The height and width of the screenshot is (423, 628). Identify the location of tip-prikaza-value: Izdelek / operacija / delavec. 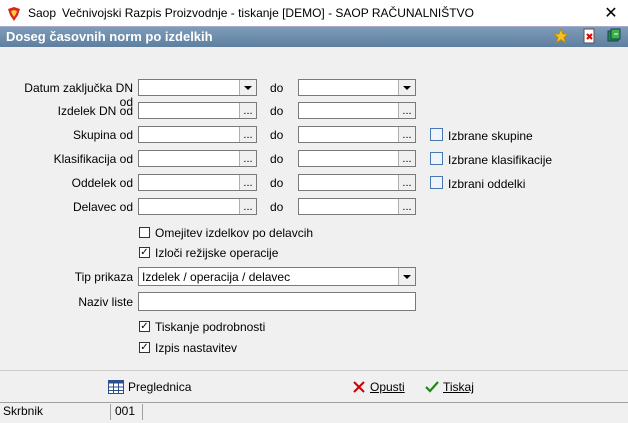
(216, 277).